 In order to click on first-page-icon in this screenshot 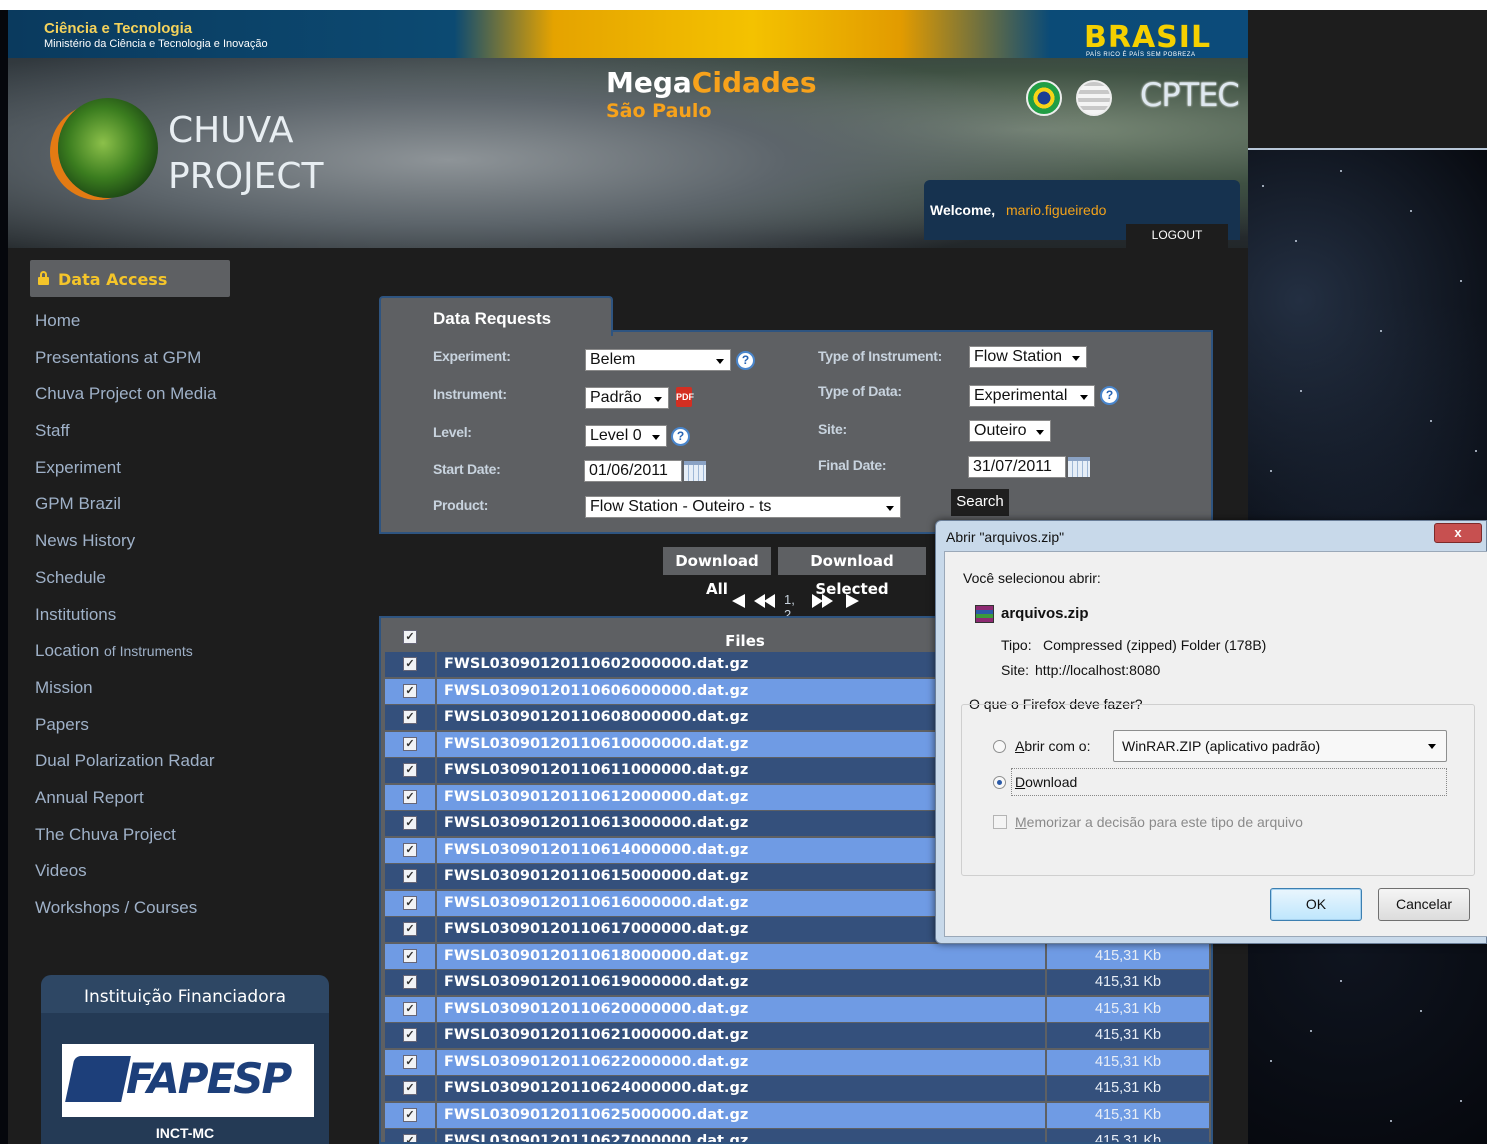, I will do `click(738, 601)`.